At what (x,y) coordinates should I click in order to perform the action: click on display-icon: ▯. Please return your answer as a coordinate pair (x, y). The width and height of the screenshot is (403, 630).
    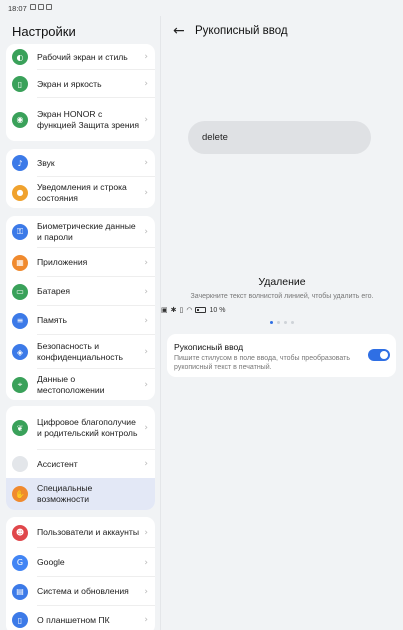
    Looking at the image, I should click on (20, 84).